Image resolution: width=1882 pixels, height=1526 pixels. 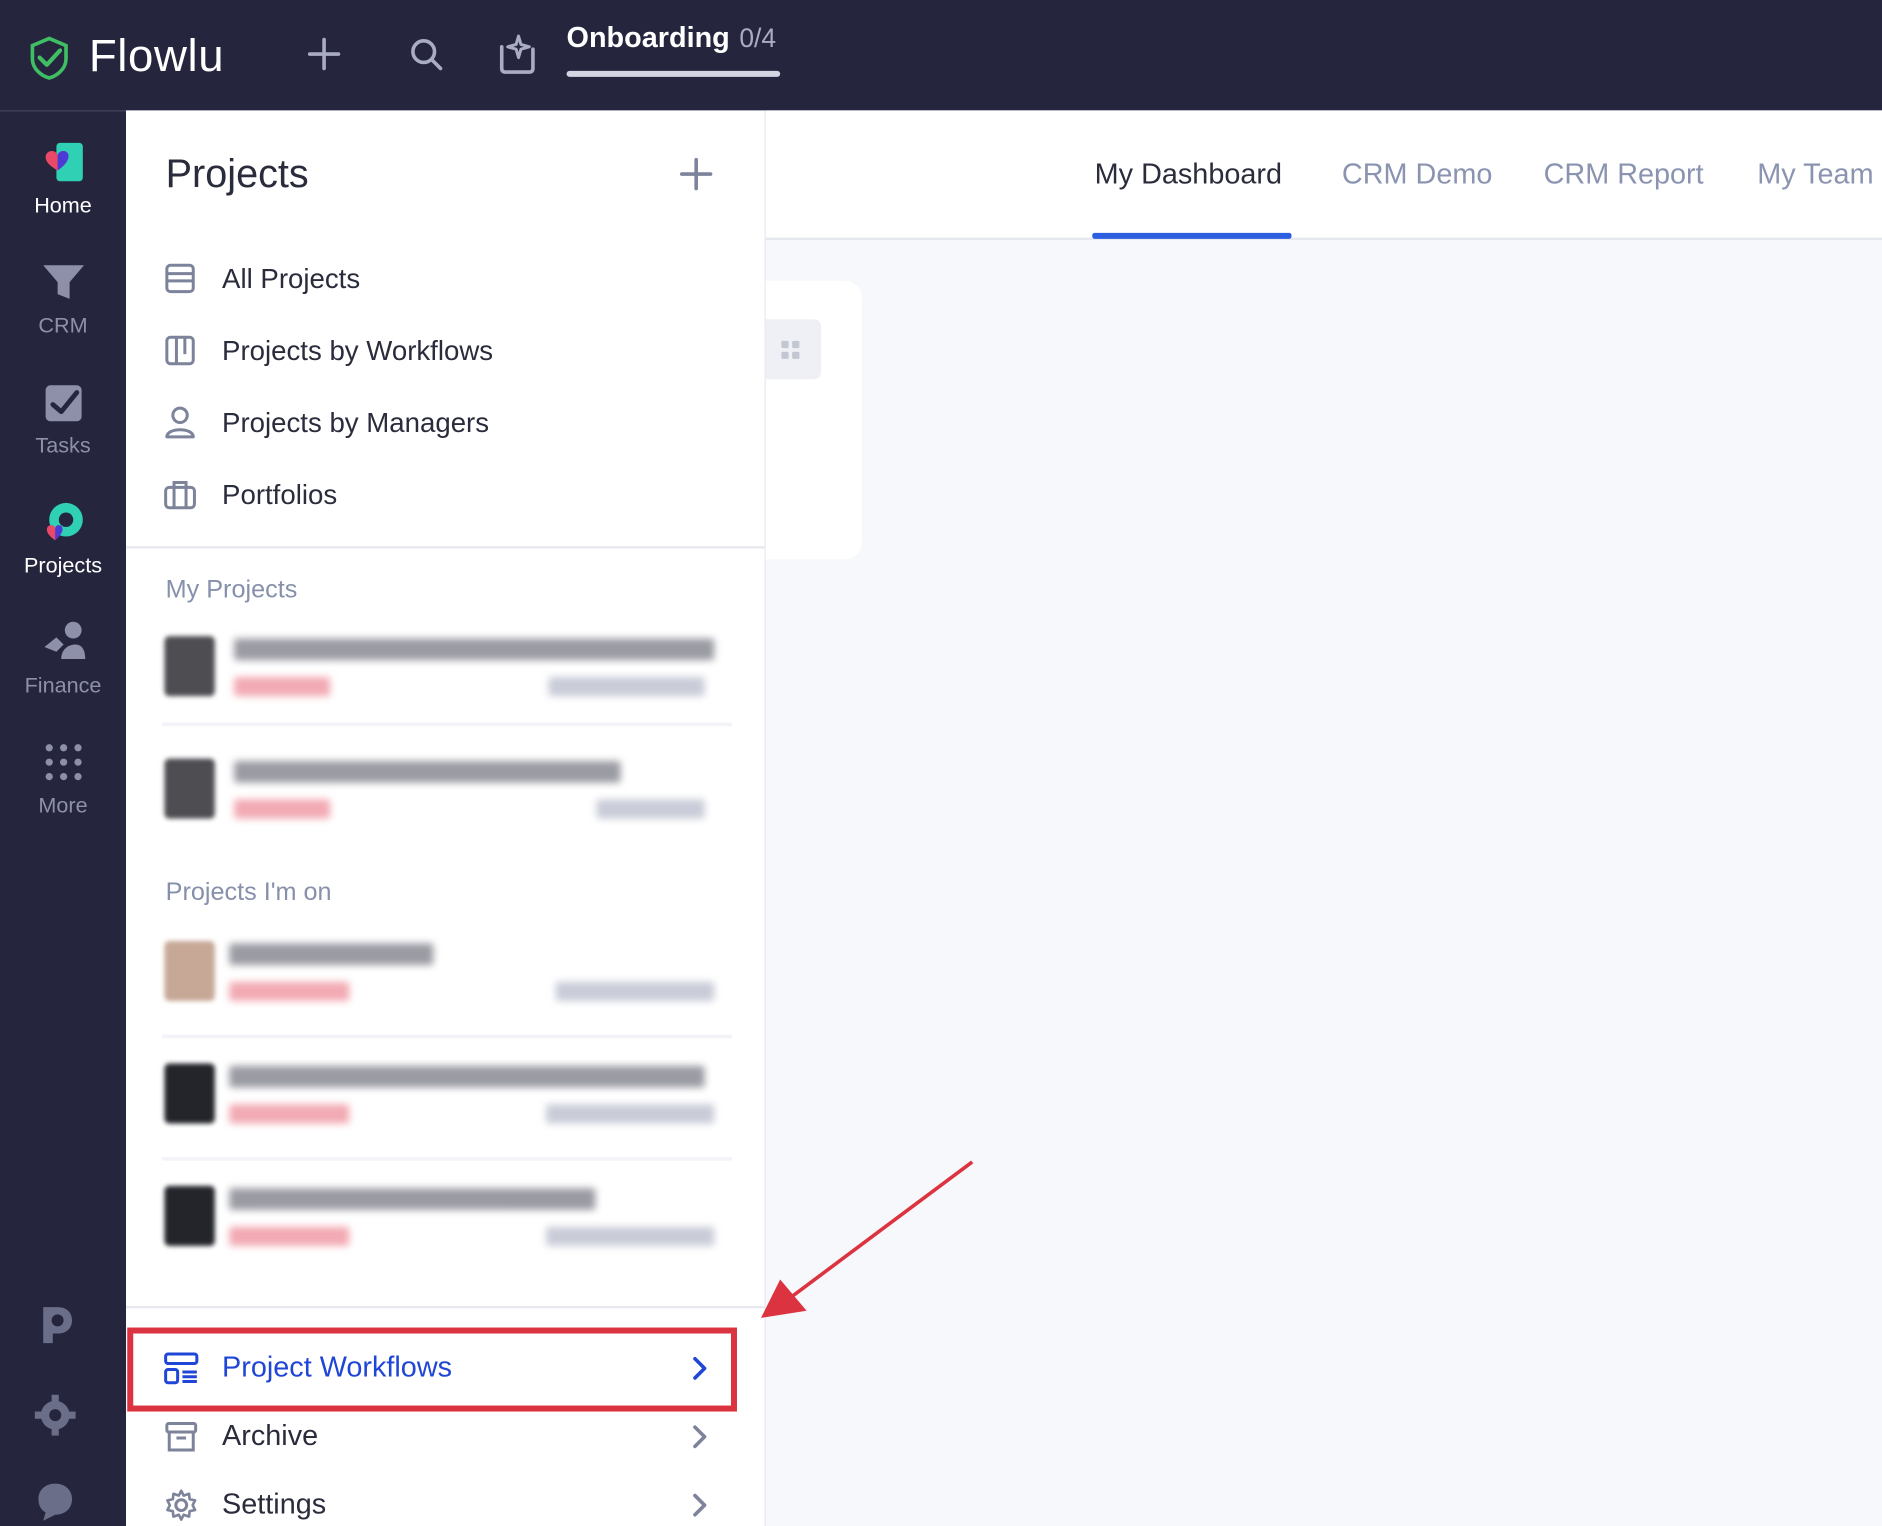 I want to click on finance-icon, so click(x=64, y=640).